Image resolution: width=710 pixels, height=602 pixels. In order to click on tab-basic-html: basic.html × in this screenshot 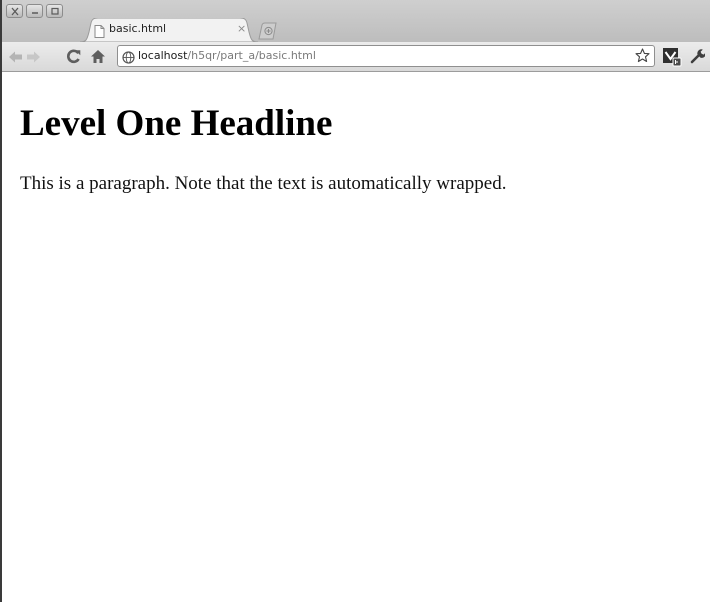, I will do `click(169, 30)`.